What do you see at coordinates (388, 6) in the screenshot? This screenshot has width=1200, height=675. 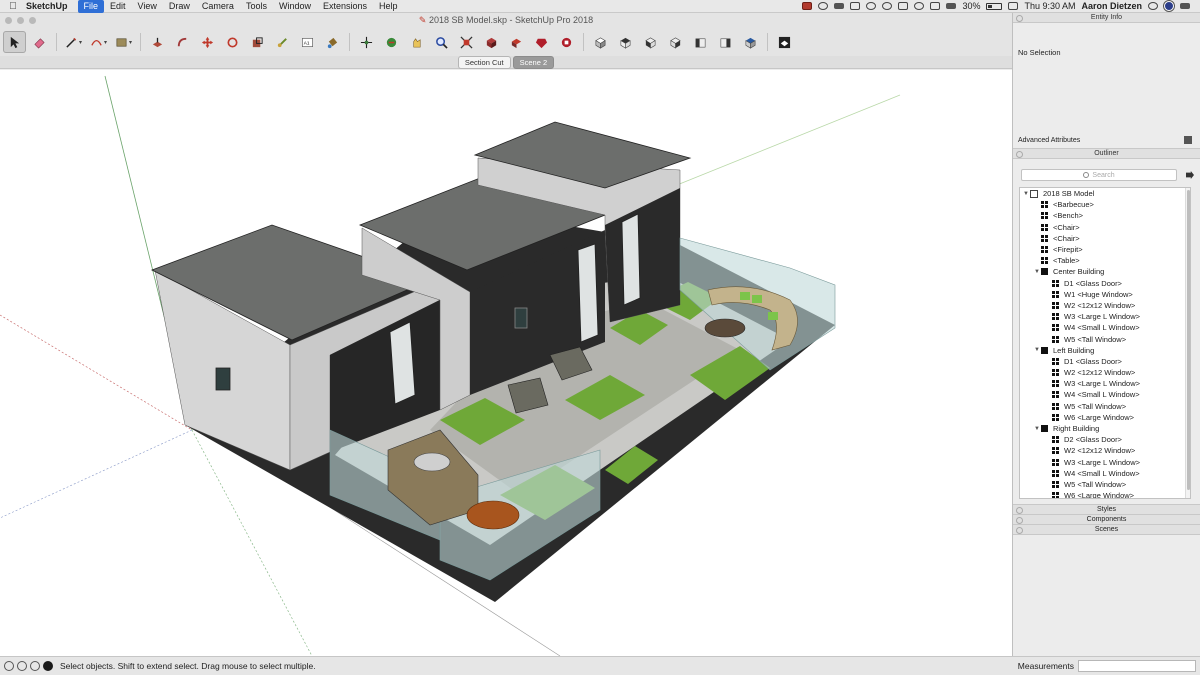 I see `menu-help: Help` at bounding box center [388, 6].